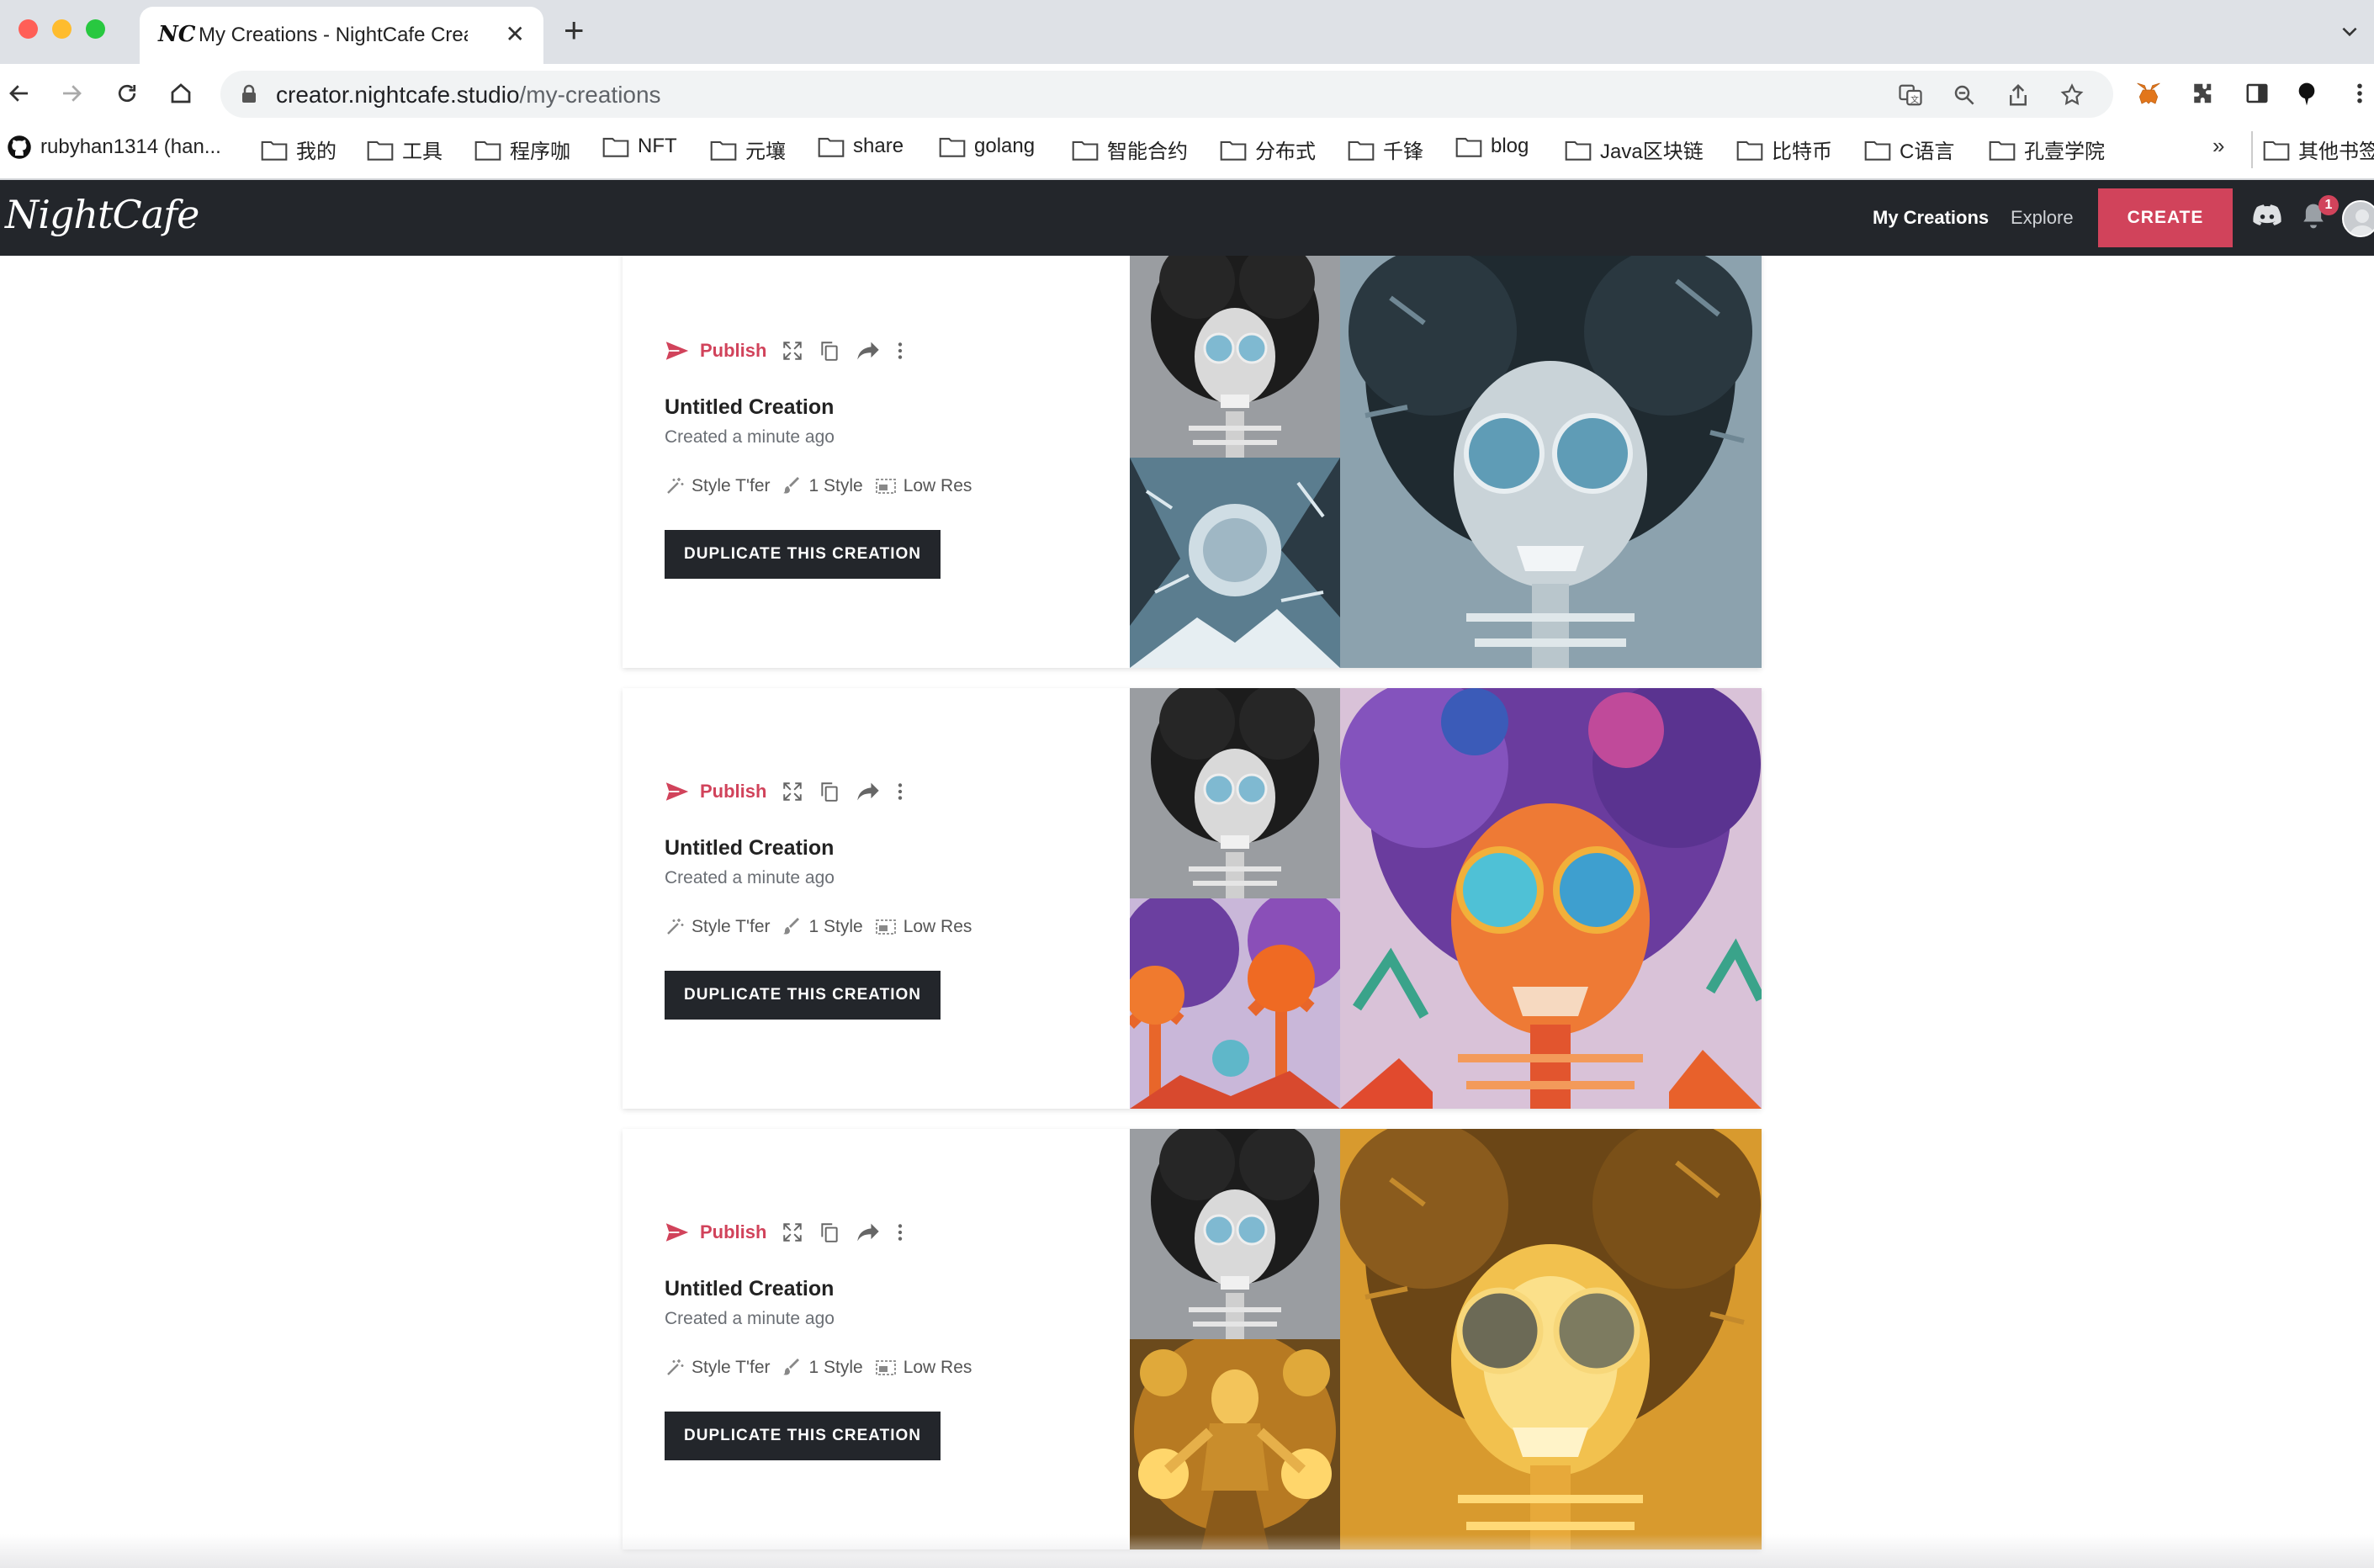  Describe the element at coordinates (2267, 216) in the screenshot. I see `discord-icon` at that location.